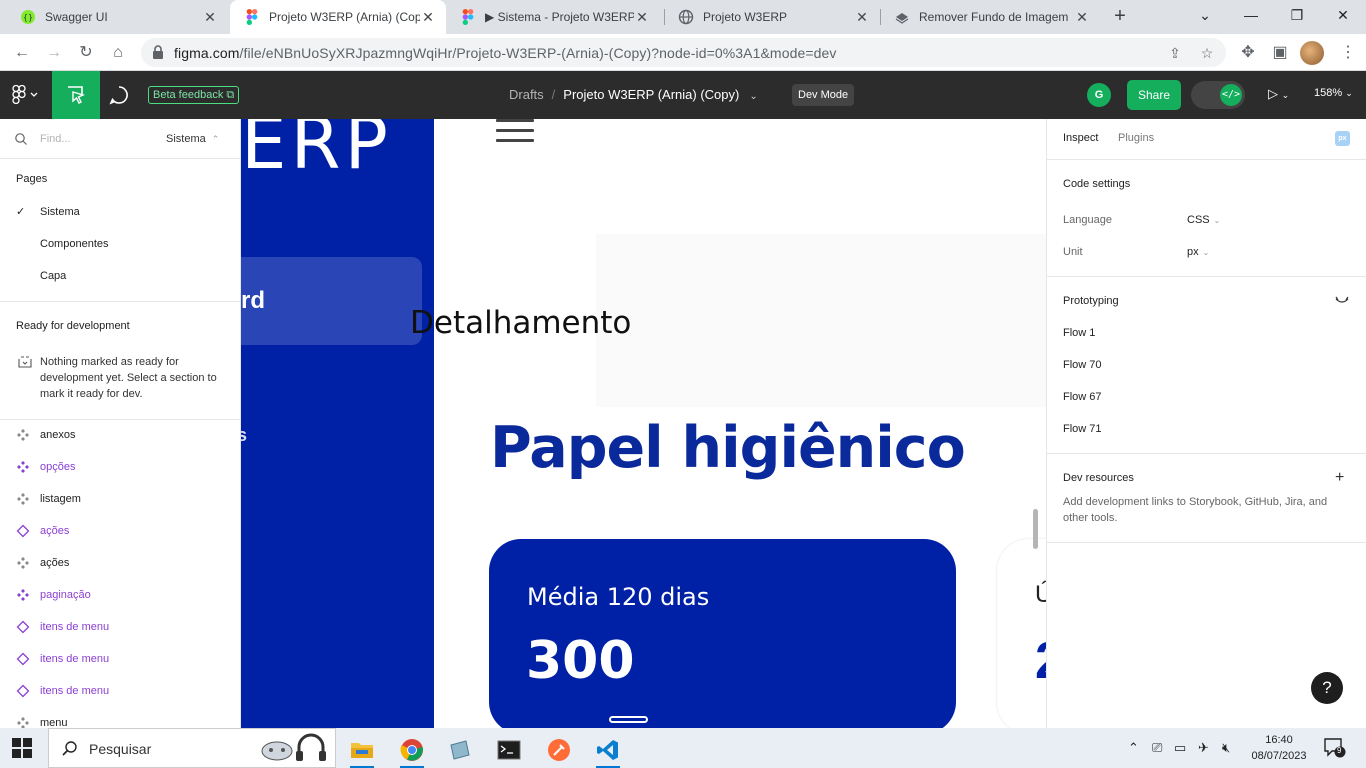 The height and width of the screenshot is (768, 1366). I want to click on tab-search-button: ⌄, so click(1205, 17).